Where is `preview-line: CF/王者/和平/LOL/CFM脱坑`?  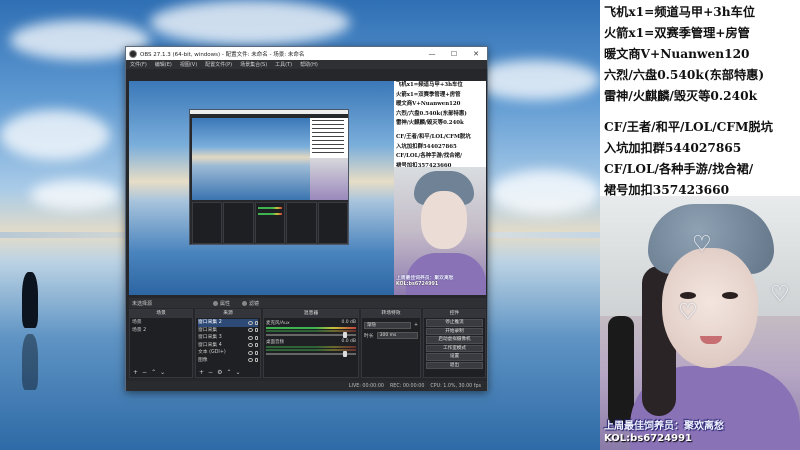 preview-line: CF/王者/和平/LOL/CFM脱坑 is located at coordinates (433, 136).